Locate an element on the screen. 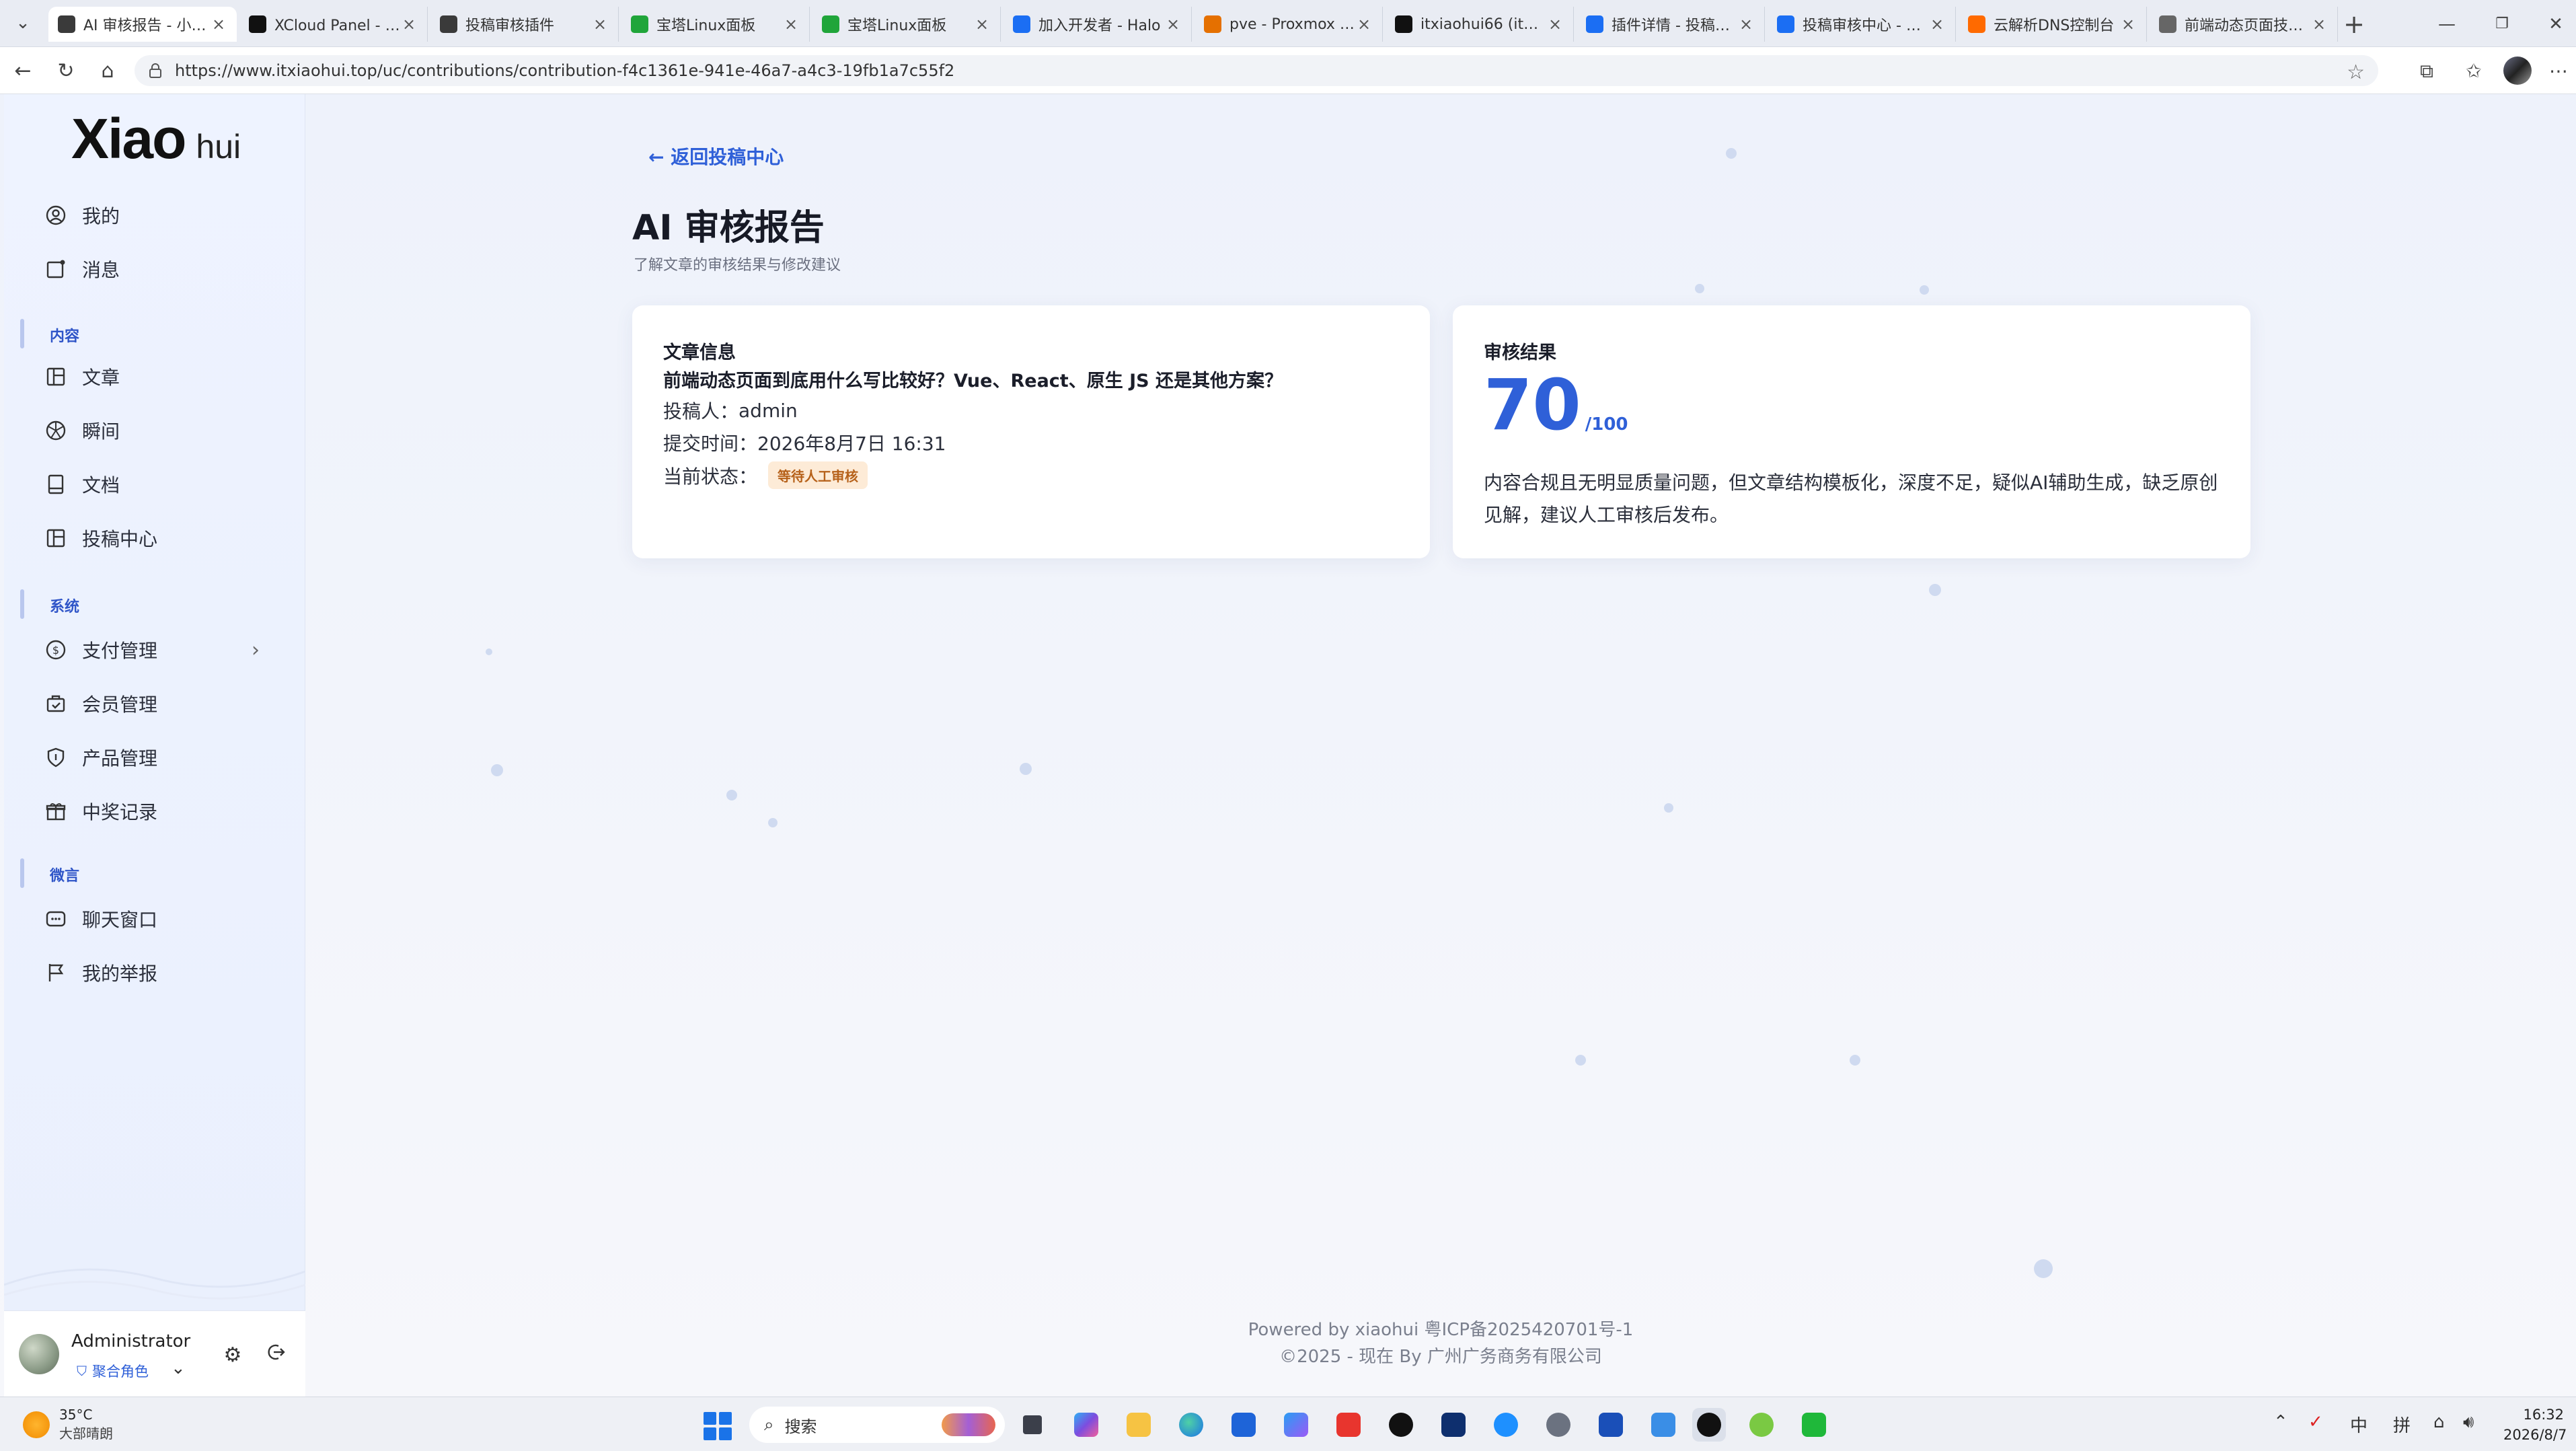 Image resolution: width=2576 pixels, height=1451 pixels. windows-start-icon is located at coordinates (718, 1426).